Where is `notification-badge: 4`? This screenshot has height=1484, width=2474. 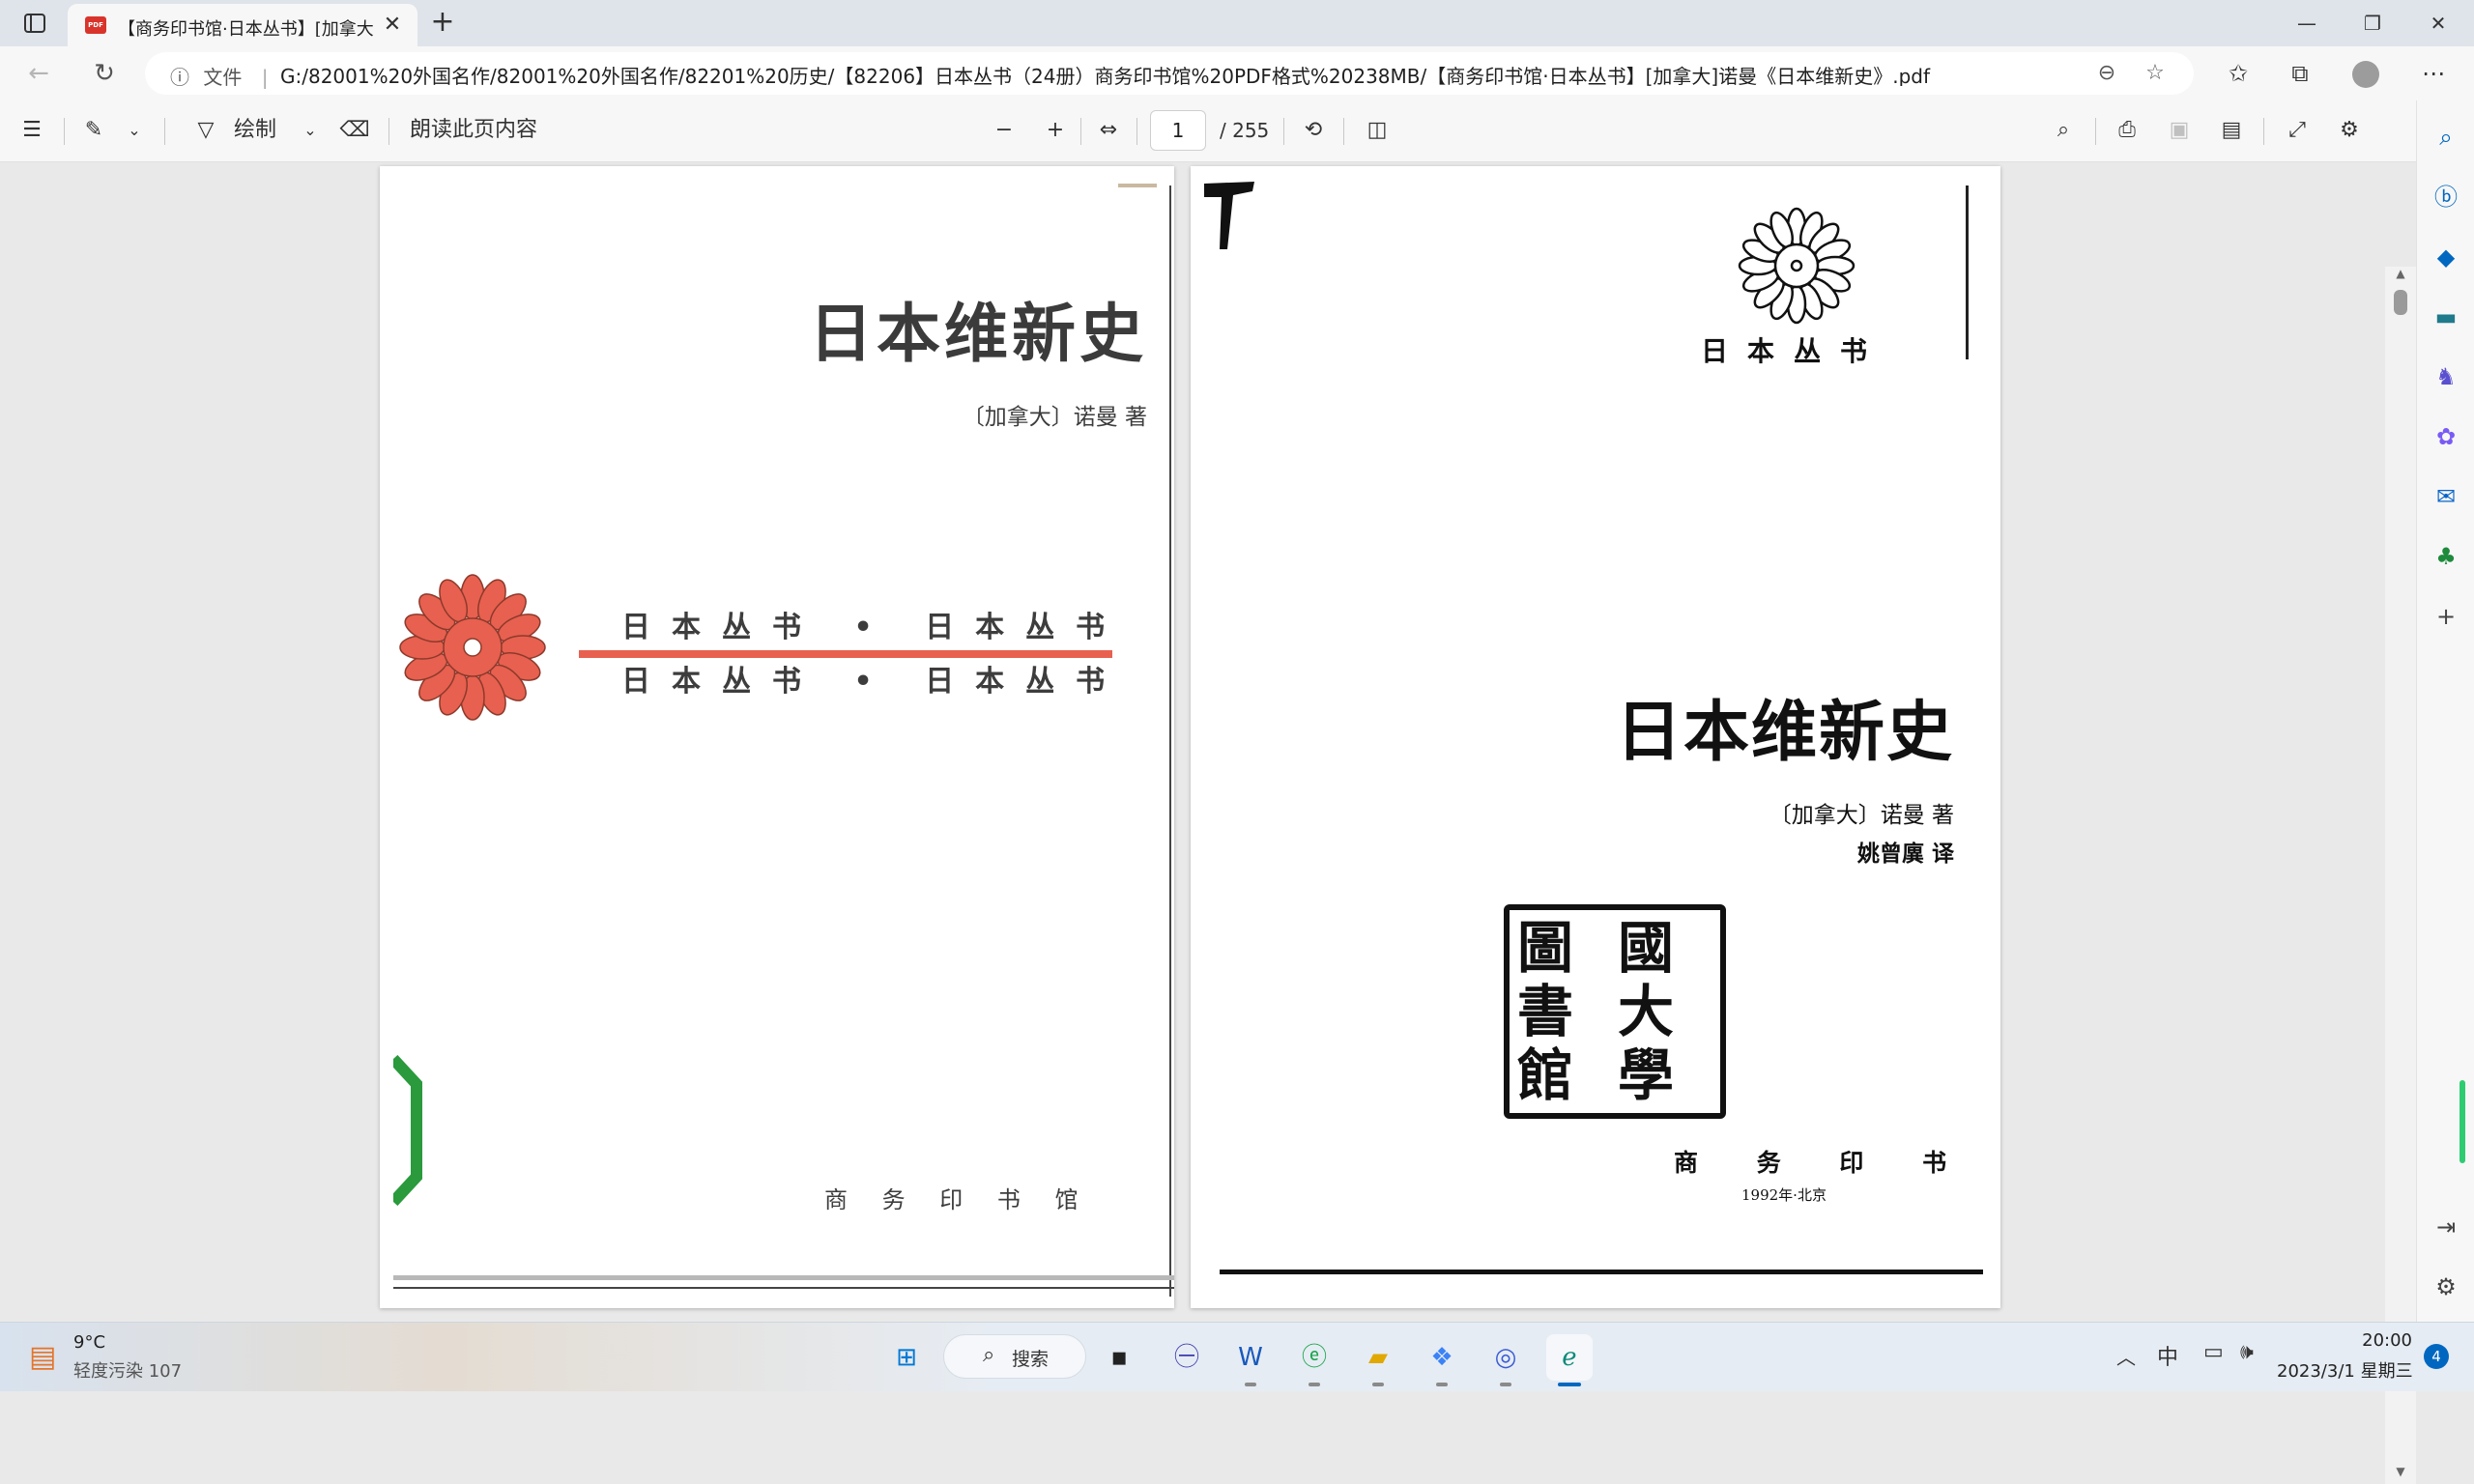 notification-badge: 4 is located at coordinates (2436, 1357).